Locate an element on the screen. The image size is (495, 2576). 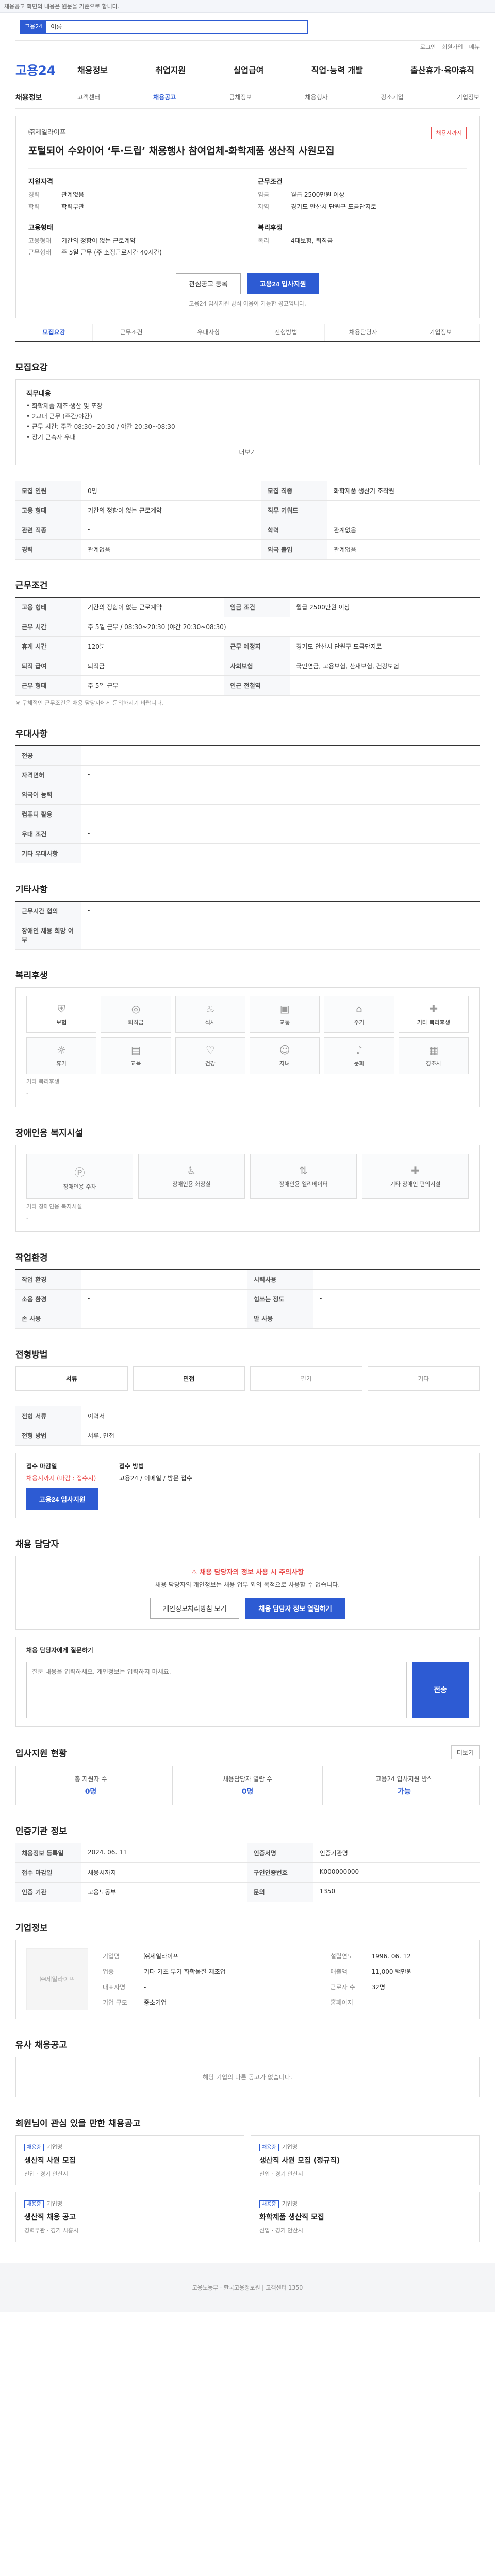
rec-title: 생산직 사원 모집 (정규직) is located at coordinates (365, 2160).